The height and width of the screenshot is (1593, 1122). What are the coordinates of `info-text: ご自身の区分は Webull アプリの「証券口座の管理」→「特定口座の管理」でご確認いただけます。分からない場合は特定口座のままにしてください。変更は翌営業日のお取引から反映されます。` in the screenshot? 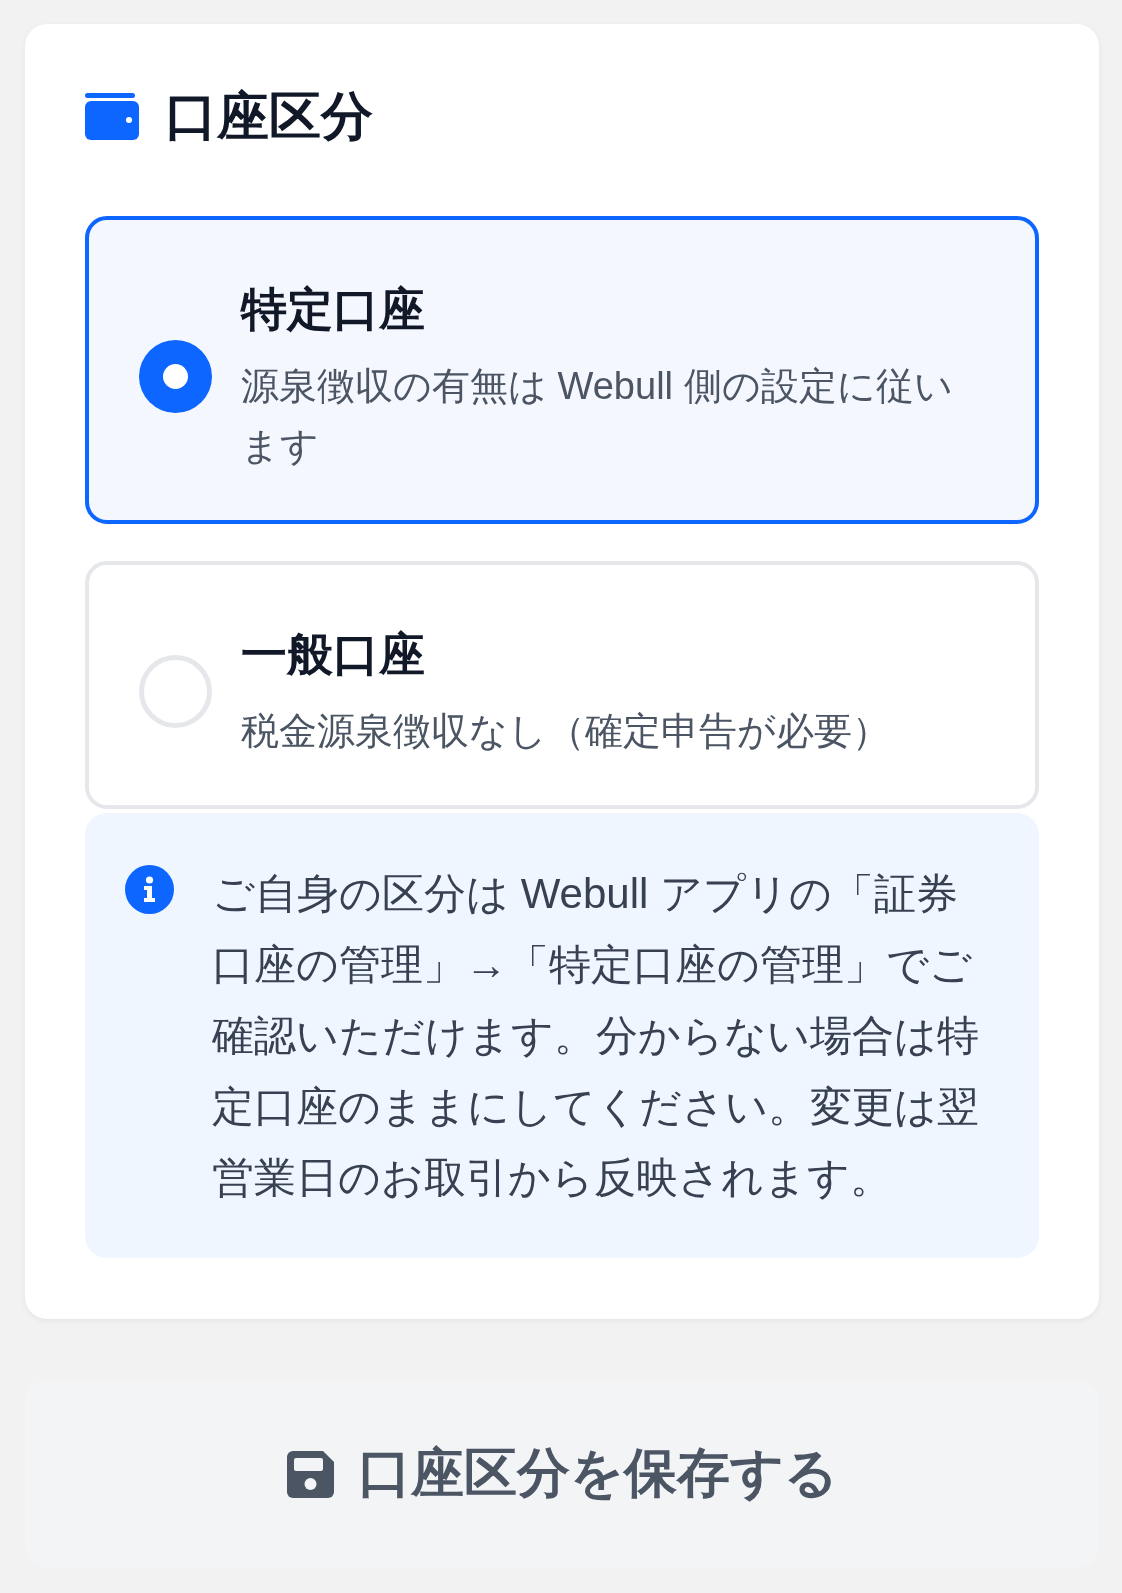 It's located at (596, 1036).